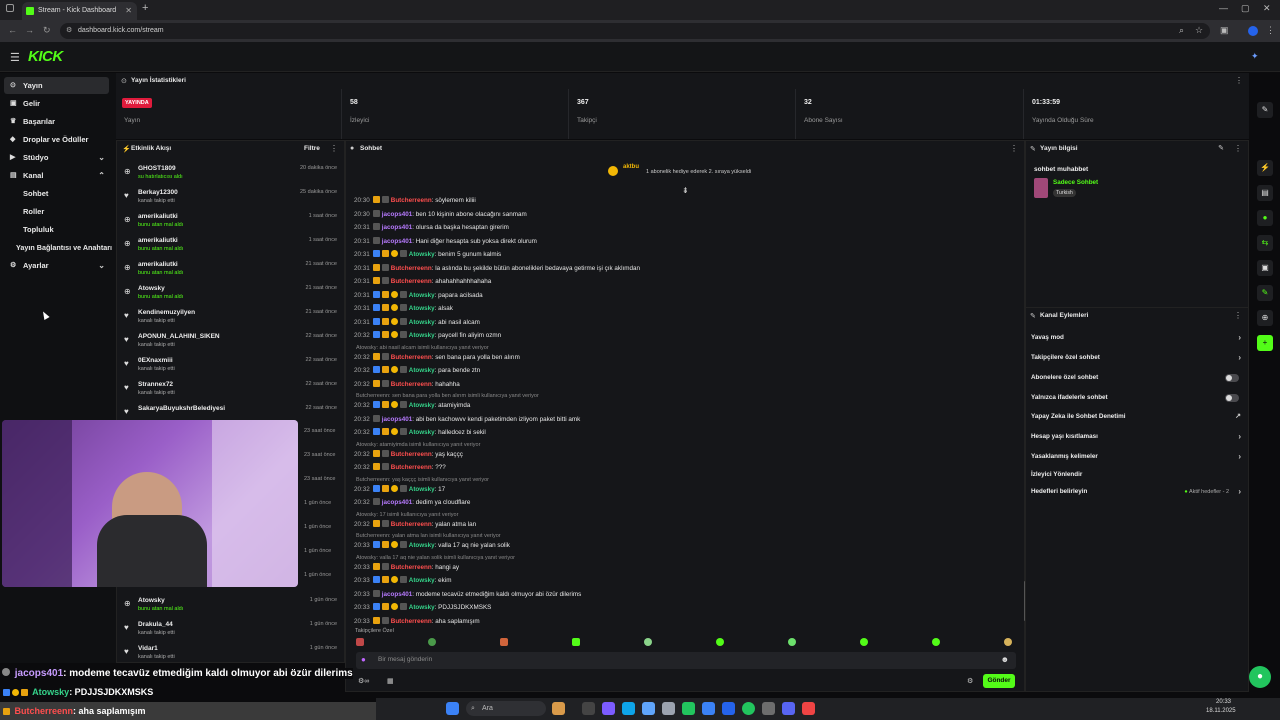 The image size is (1280, 720). I want to click on chat-message: 20:32 Atowsky: atamiyimda, so click(412, 405).